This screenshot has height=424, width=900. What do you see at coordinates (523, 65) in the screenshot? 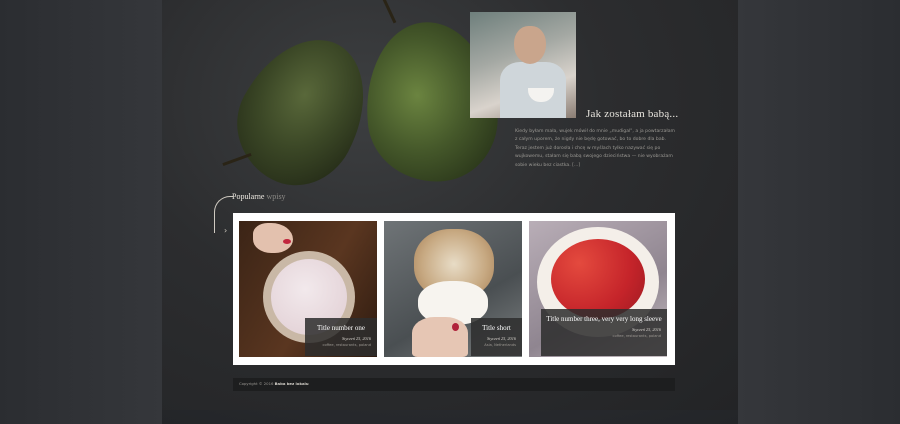
I see `featured-post-image` at bounding box center [523, 65].